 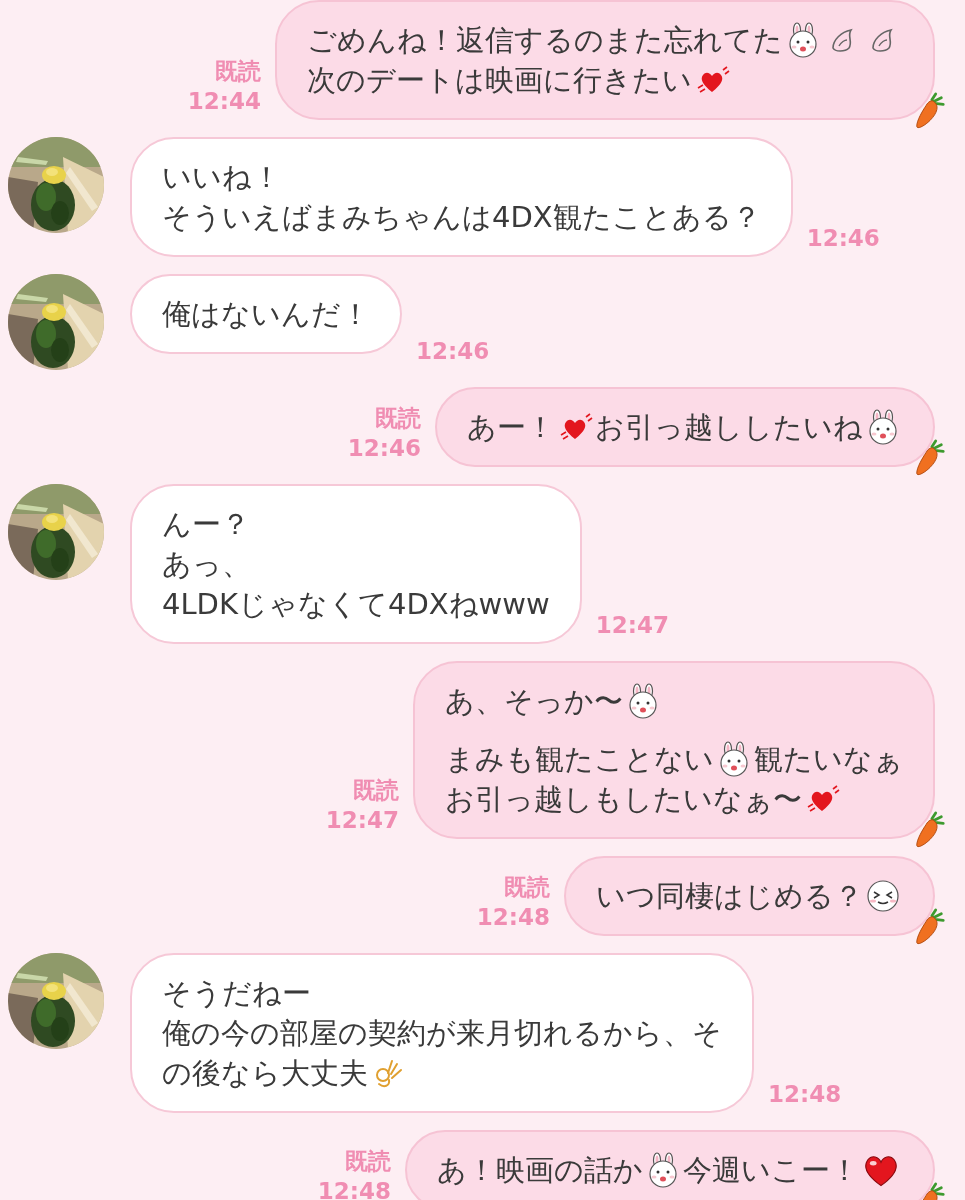 What do you see at coordinates (729, 896) in the screenshot?
I see `message-text: いつ同棲はじめる？` at bounding box center [729, 896].